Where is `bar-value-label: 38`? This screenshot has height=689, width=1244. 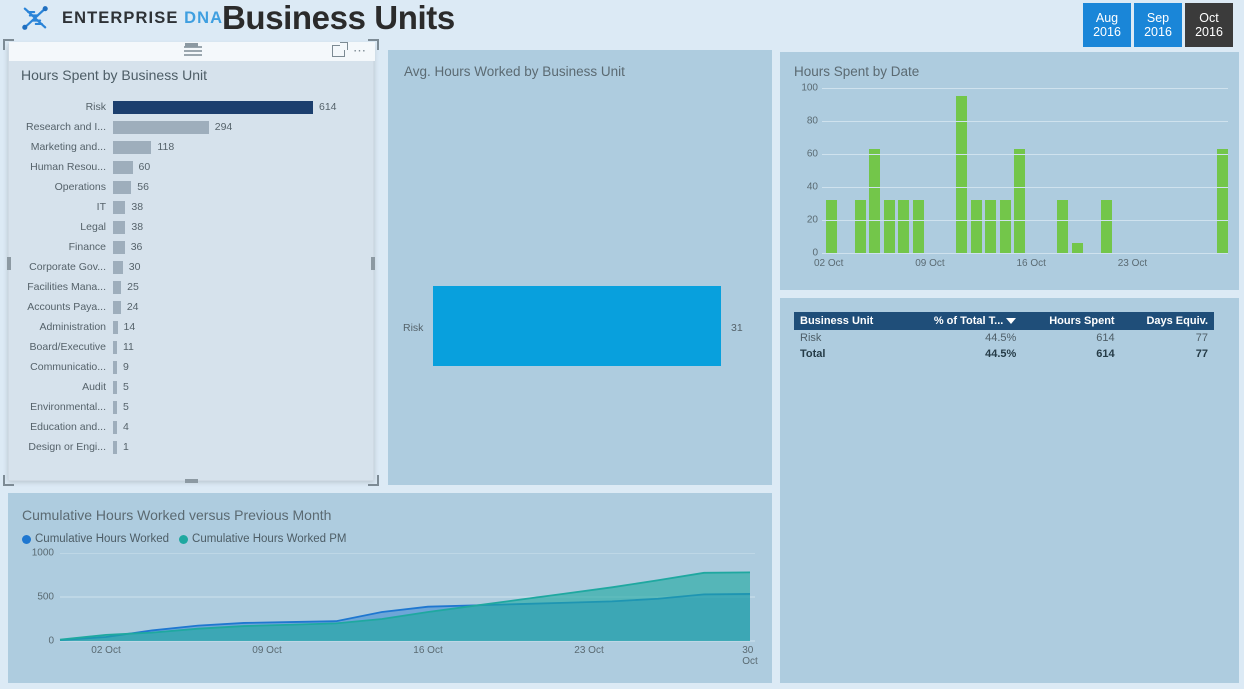 bar-value-label: 38 is located at coordinates (137, 207).